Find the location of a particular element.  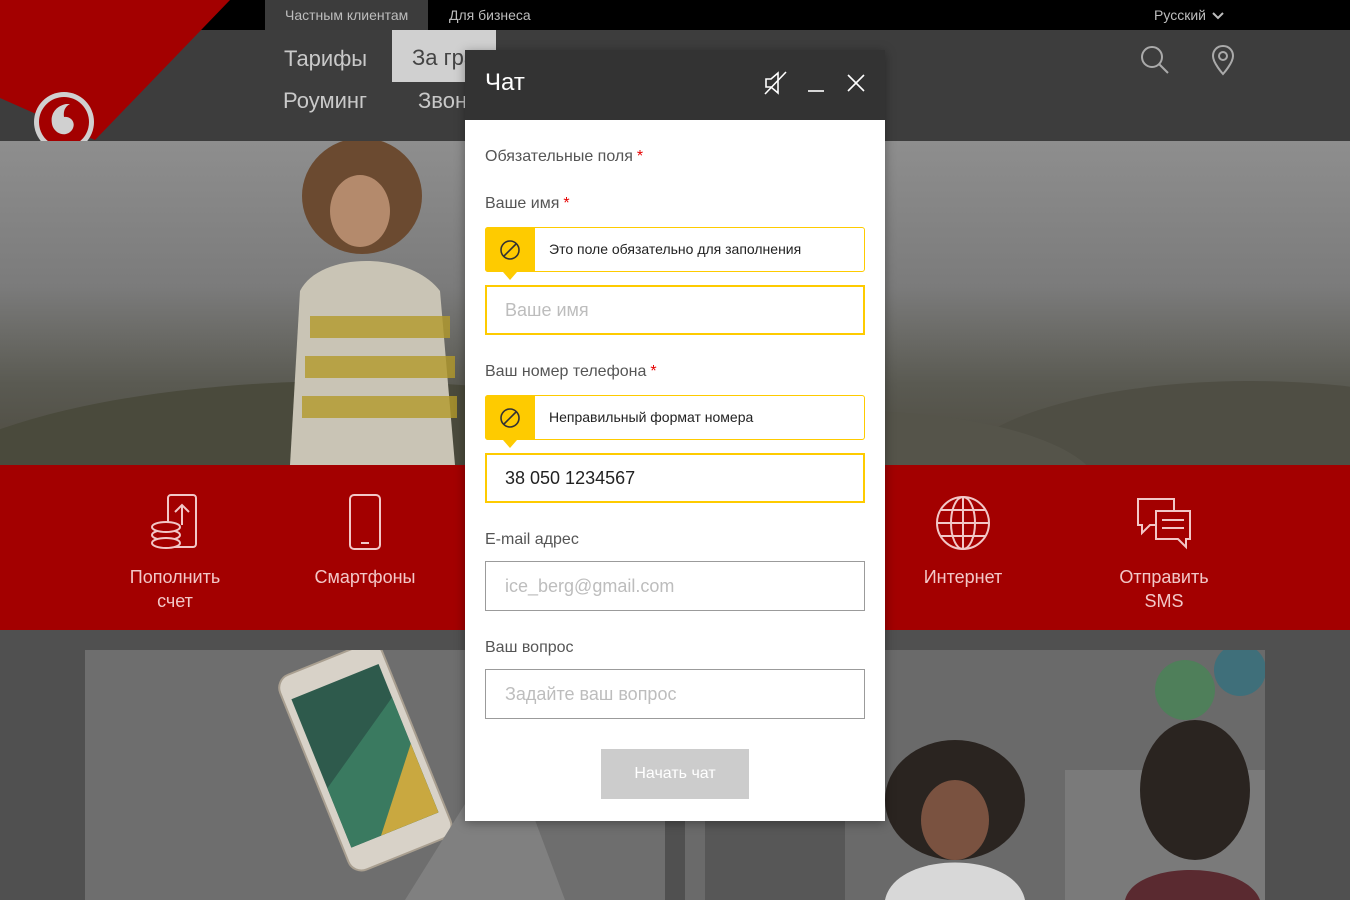

chat-header: Чат is located at coordinates (675, 85).